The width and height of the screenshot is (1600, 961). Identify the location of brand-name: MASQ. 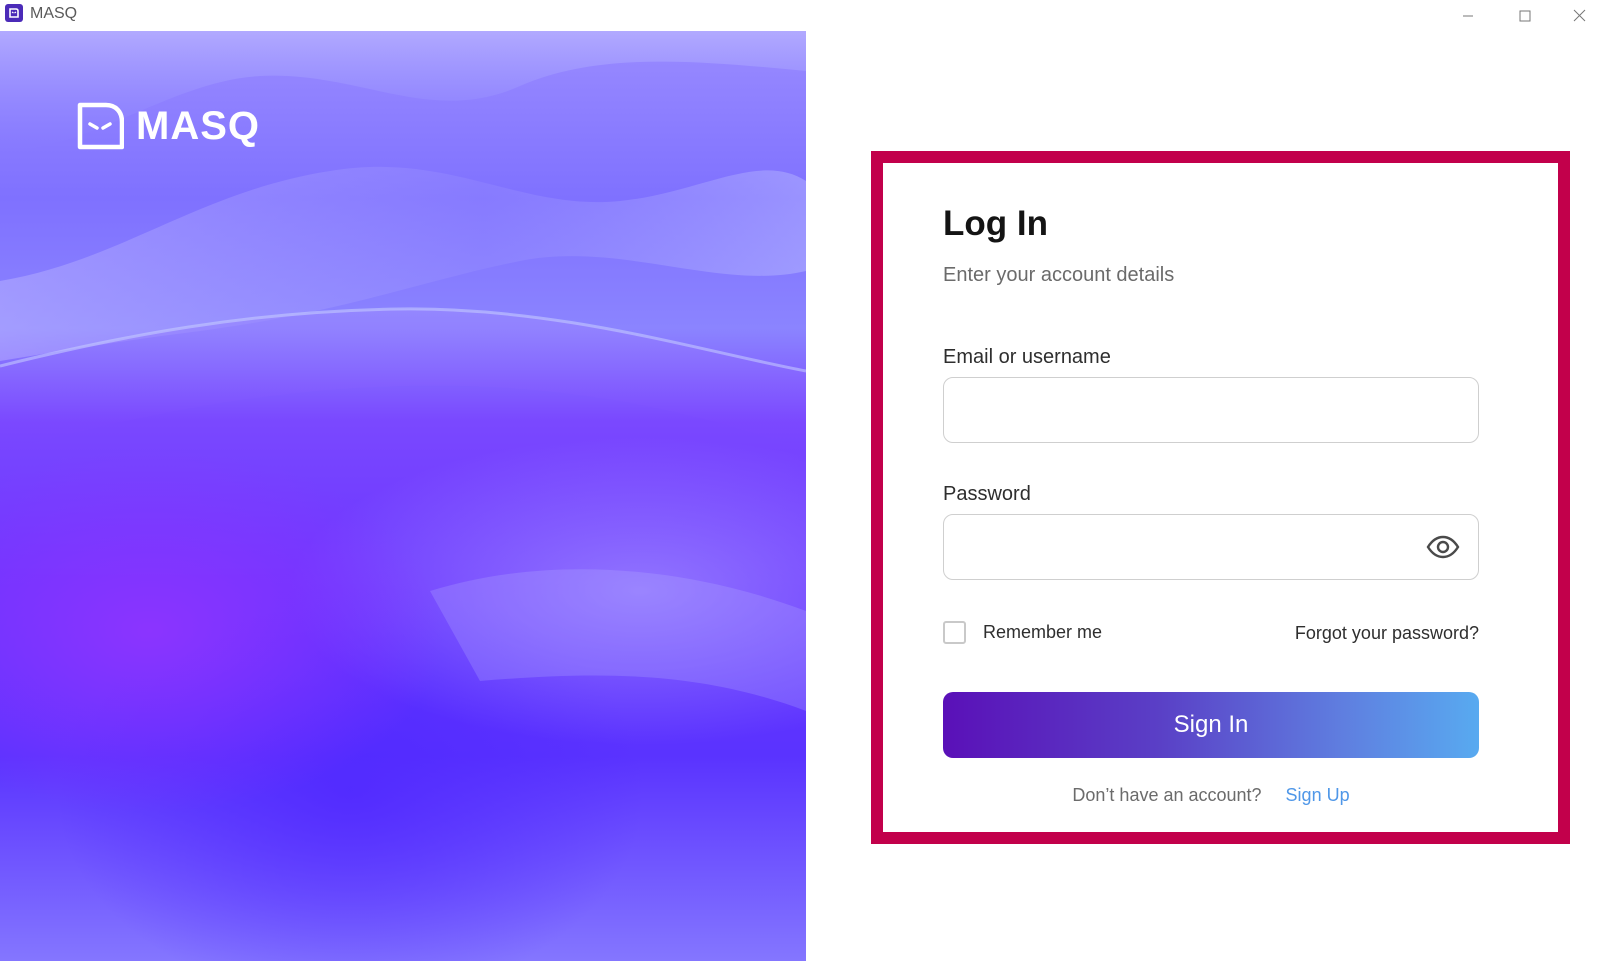
(198, 125).